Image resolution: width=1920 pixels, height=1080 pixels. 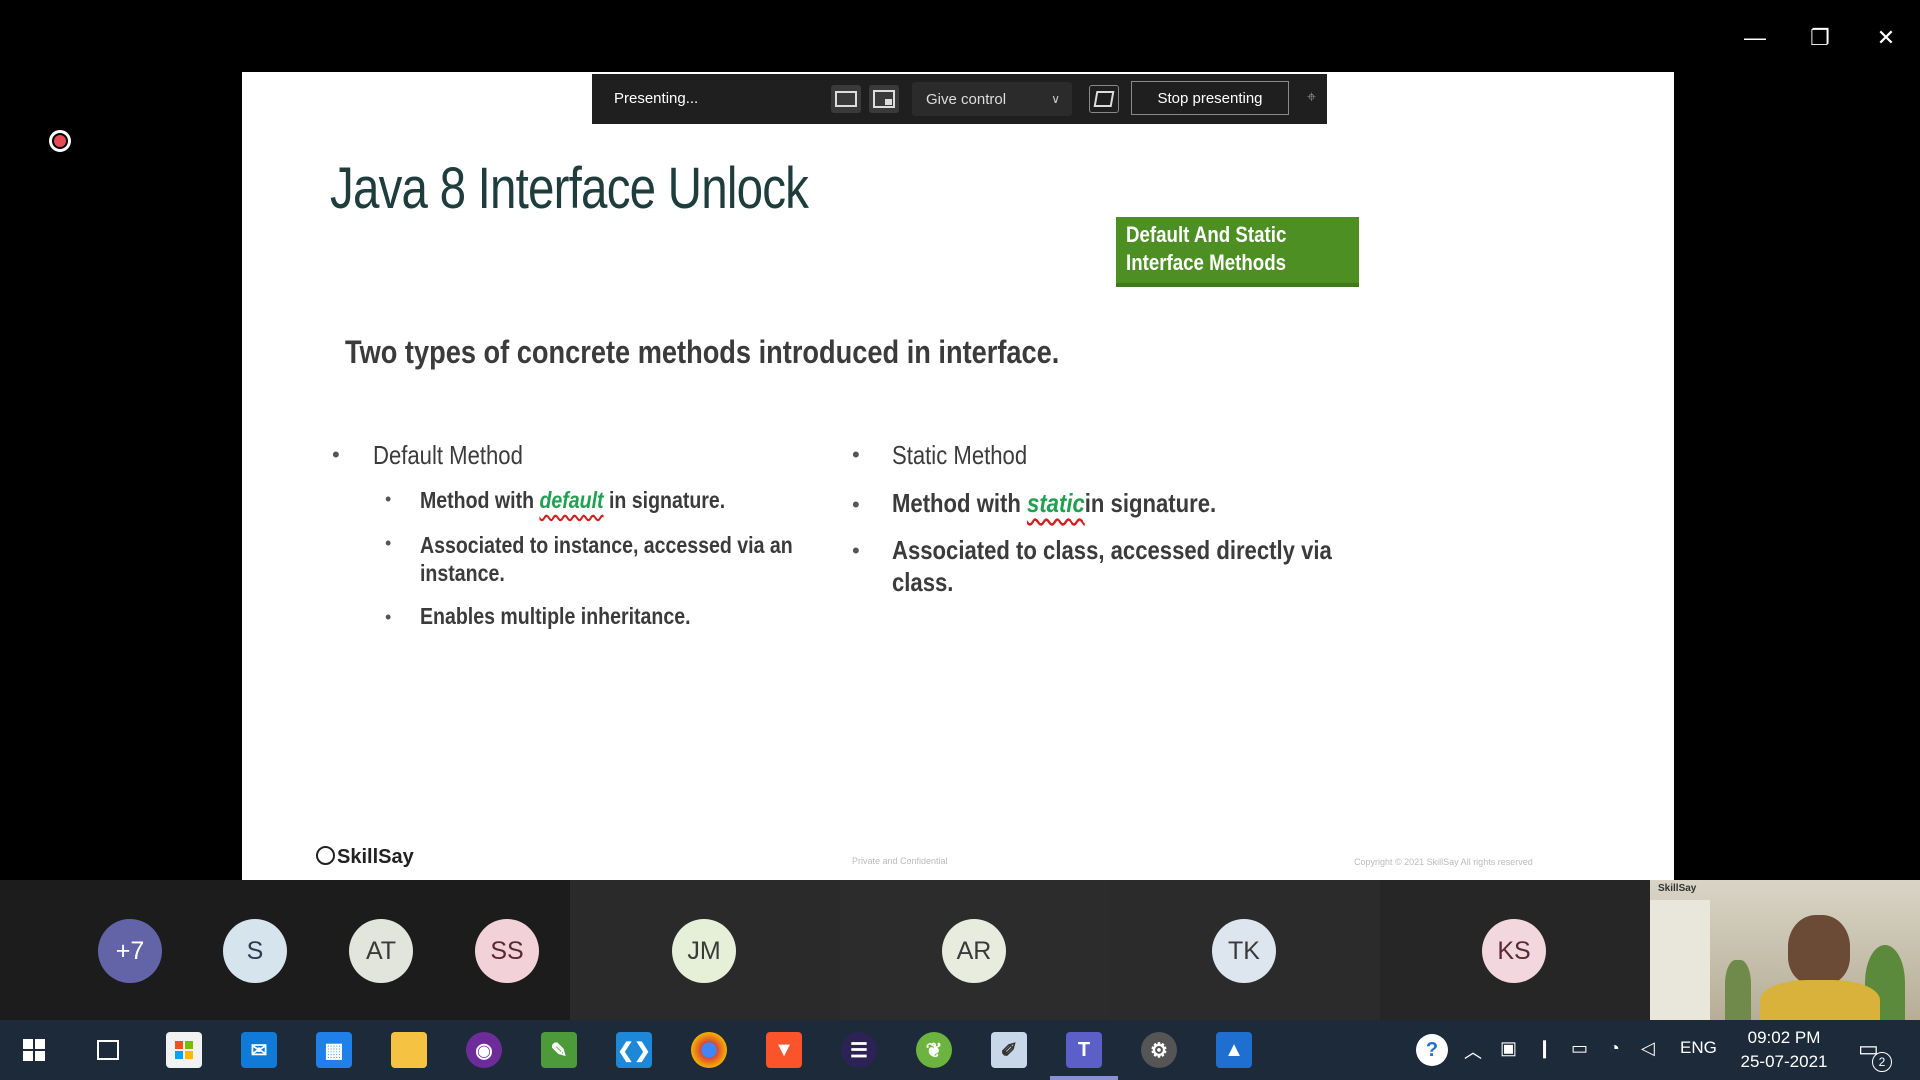 I want to click on clock-time: 09:02 PM, so click(x=1784, y=1037).